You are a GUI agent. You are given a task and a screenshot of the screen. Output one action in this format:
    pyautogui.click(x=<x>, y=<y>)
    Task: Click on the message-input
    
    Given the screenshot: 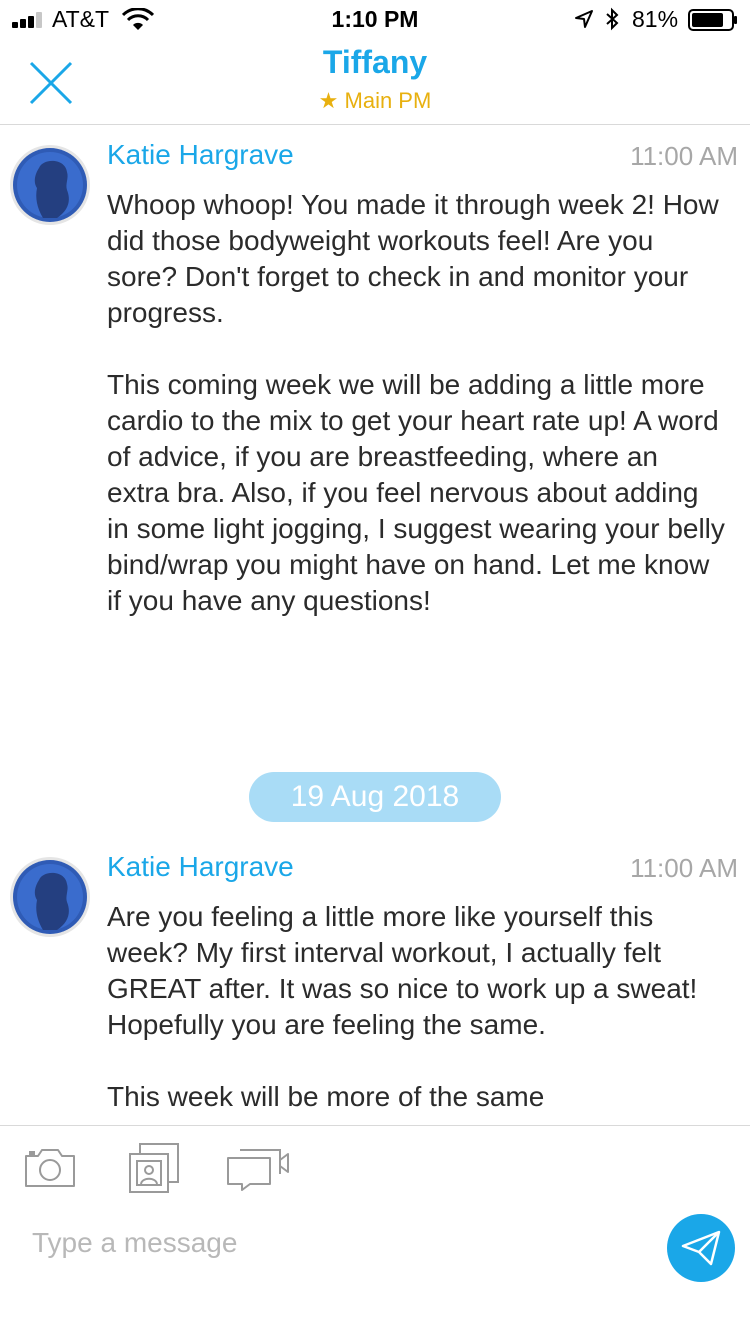 What is the action you would take?
    pyautogui.click(x=332, y=1243)
    